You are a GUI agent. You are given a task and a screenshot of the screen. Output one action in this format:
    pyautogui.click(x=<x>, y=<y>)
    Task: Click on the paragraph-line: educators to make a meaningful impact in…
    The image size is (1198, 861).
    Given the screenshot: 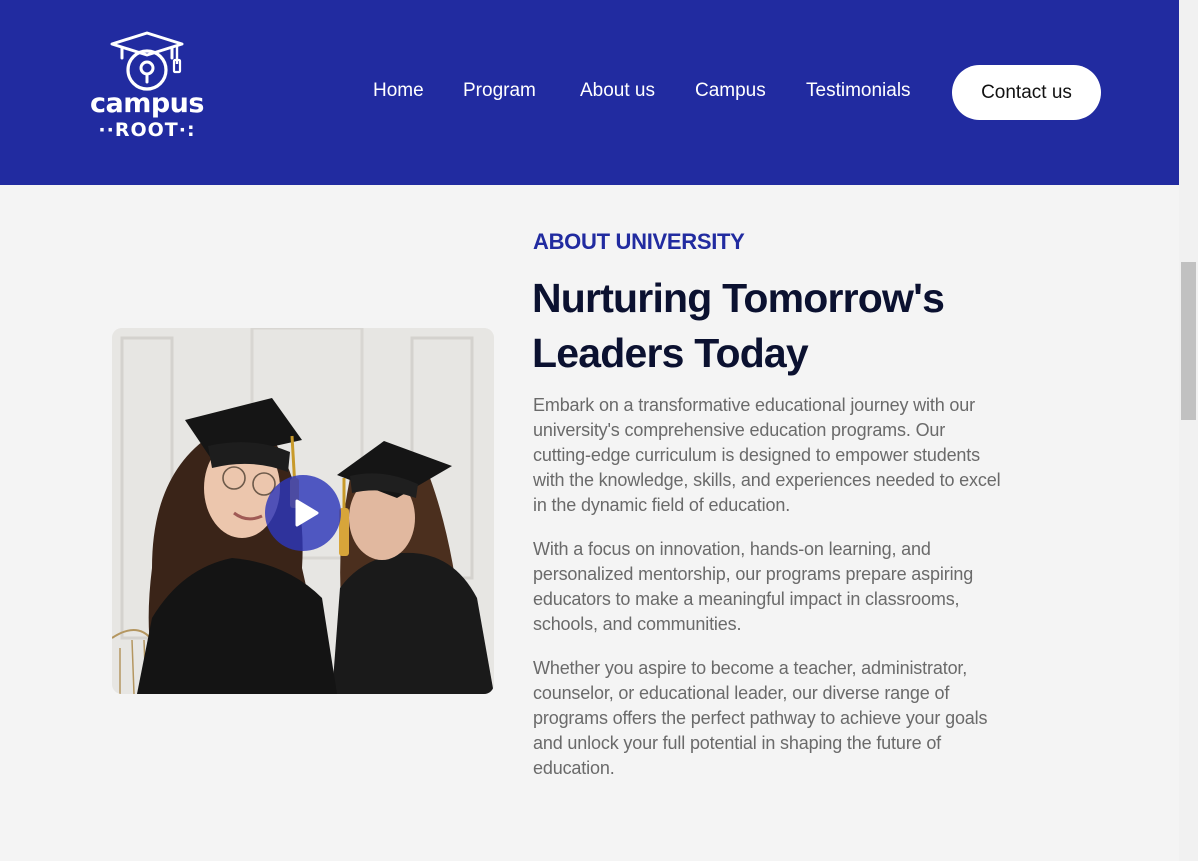 What is the action you would take?
    pyautogui.click(x=746, y=599)
    